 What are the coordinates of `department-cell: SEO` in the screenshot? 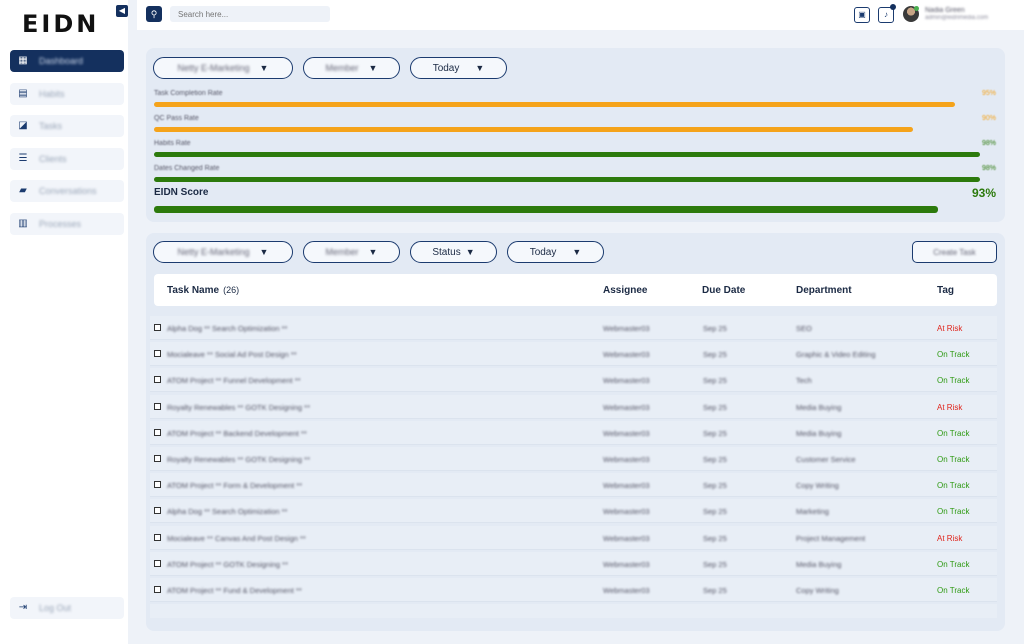 It's located at (804, 328).